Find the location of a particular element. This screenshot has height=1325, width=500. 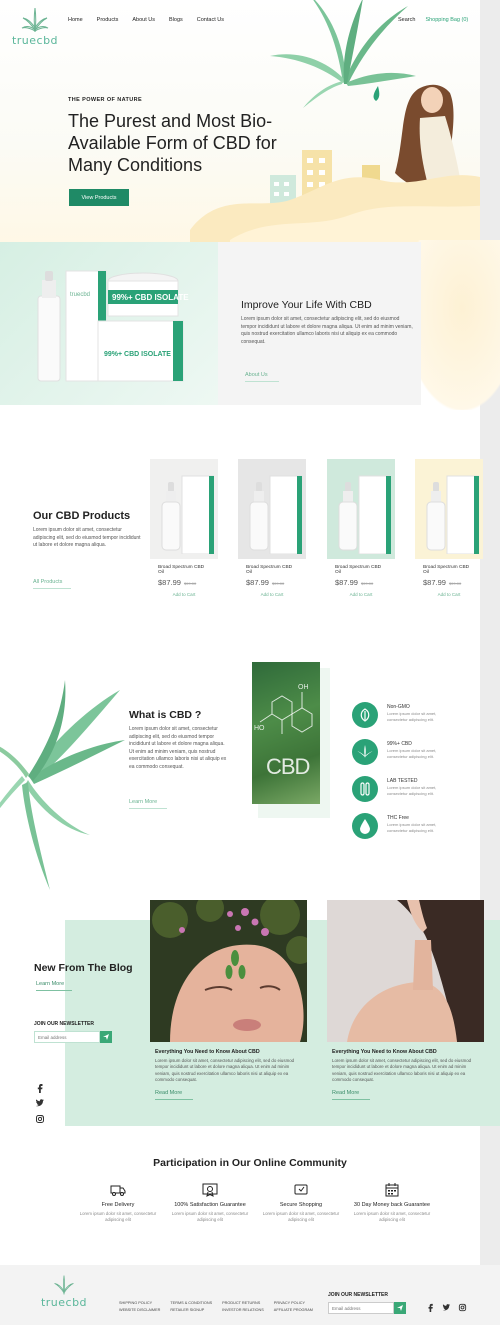

secure-shopping-icon is located at coordinates (301, 1189).